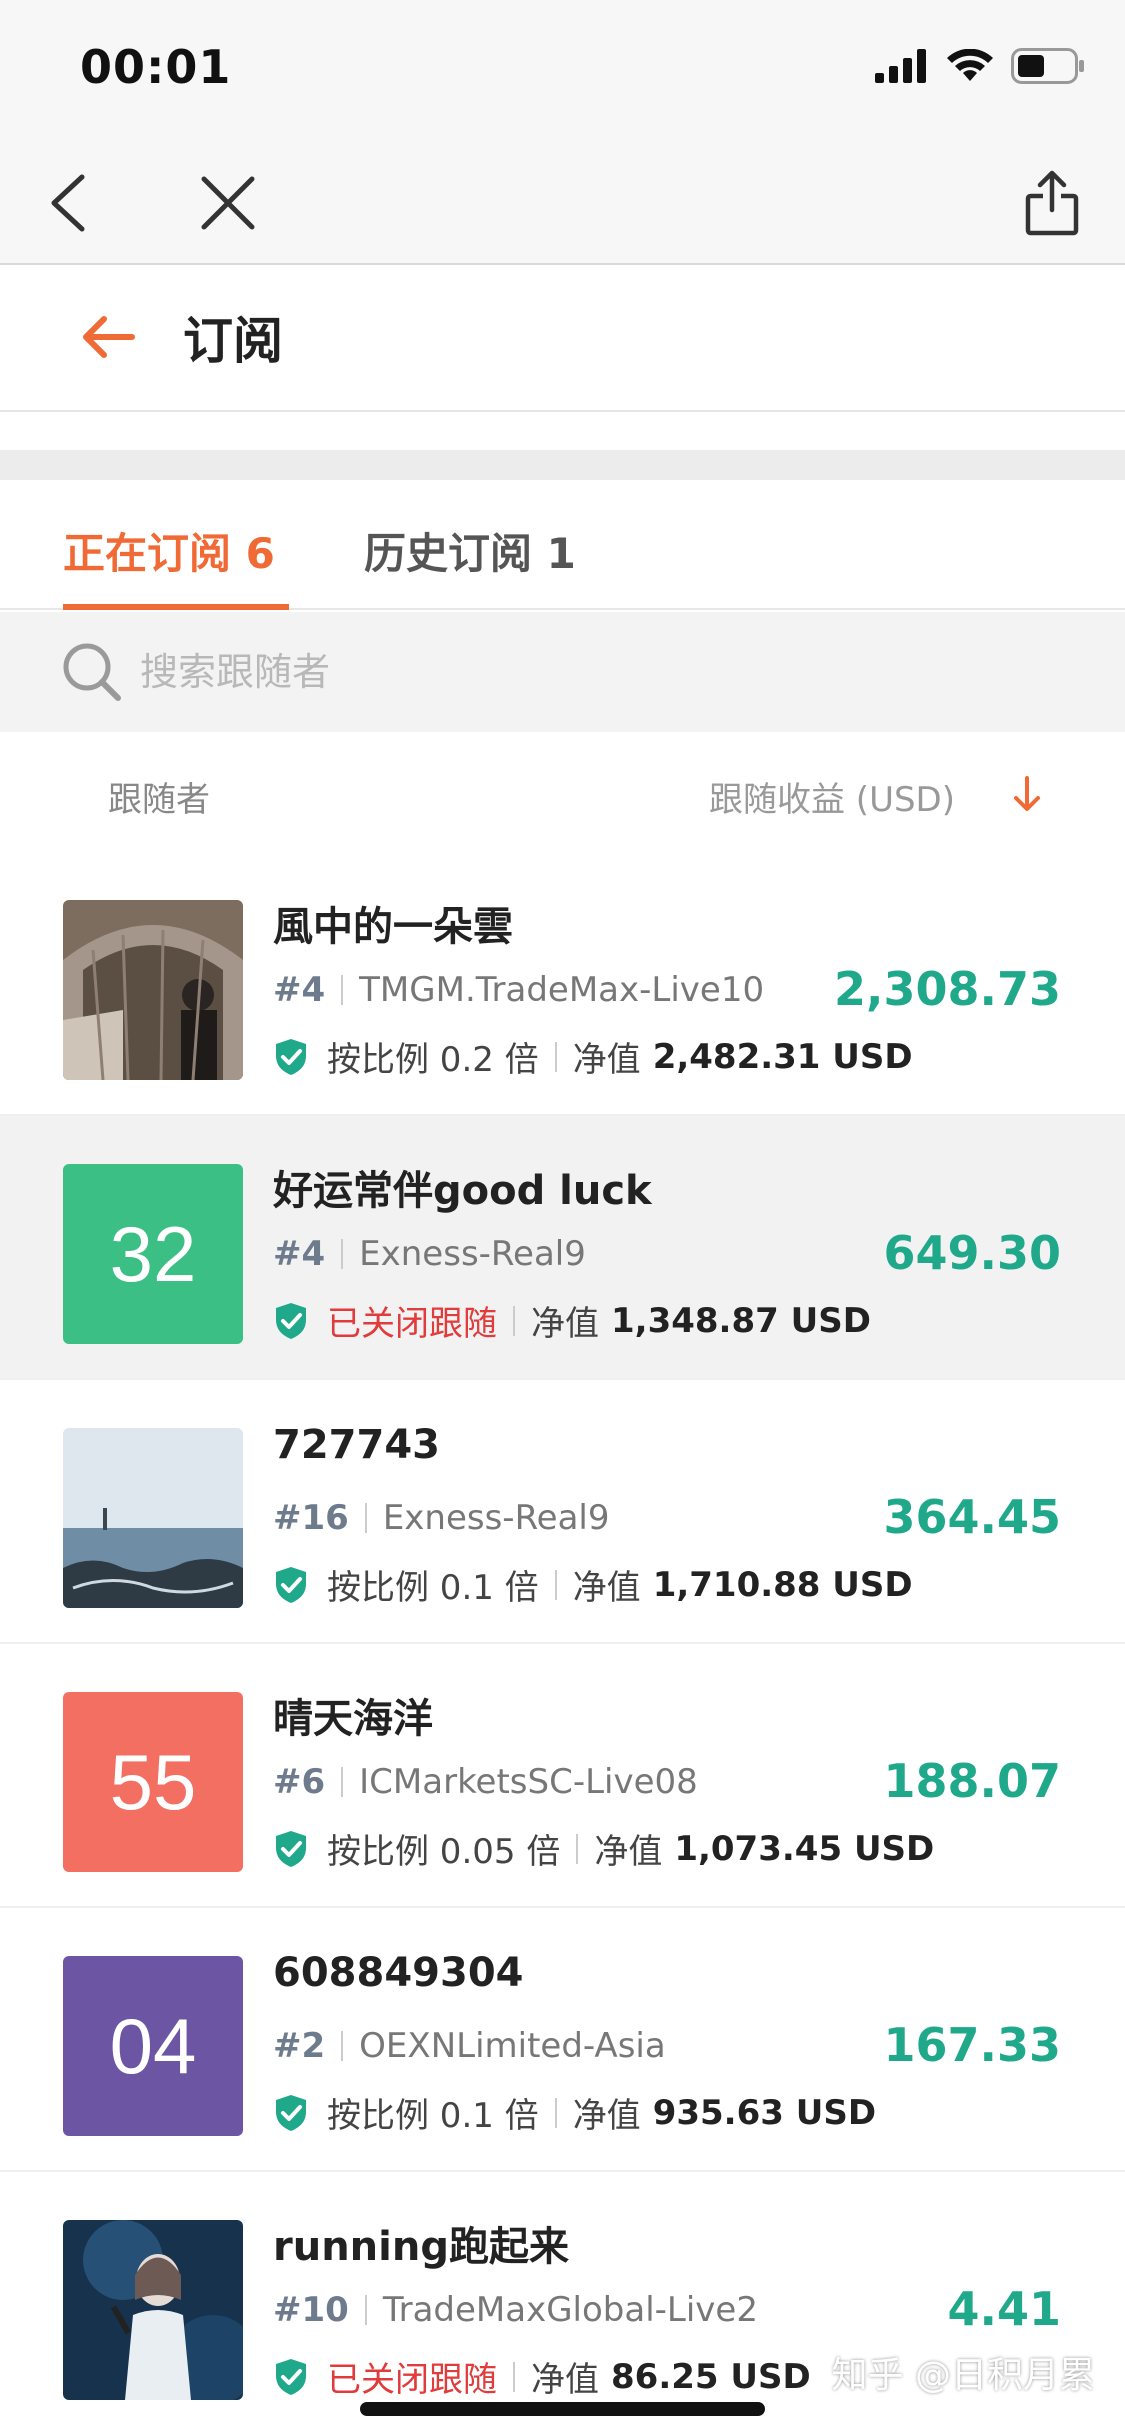 The width and height of the screenshot is (1125, 2436). Describe the element at coordinates (421, 2247) in the screenshot. I see `follower-name: running跑起来` at that location.